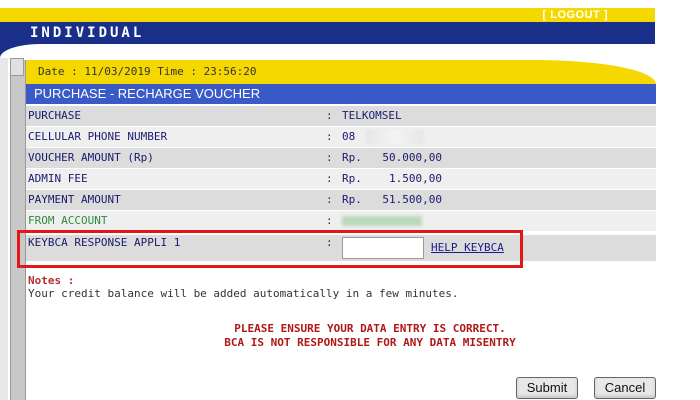 The height and width of the screenshot is (400, 700). I want to click on row-from-account: FROM ACCOUNT :, so click(341, 221).